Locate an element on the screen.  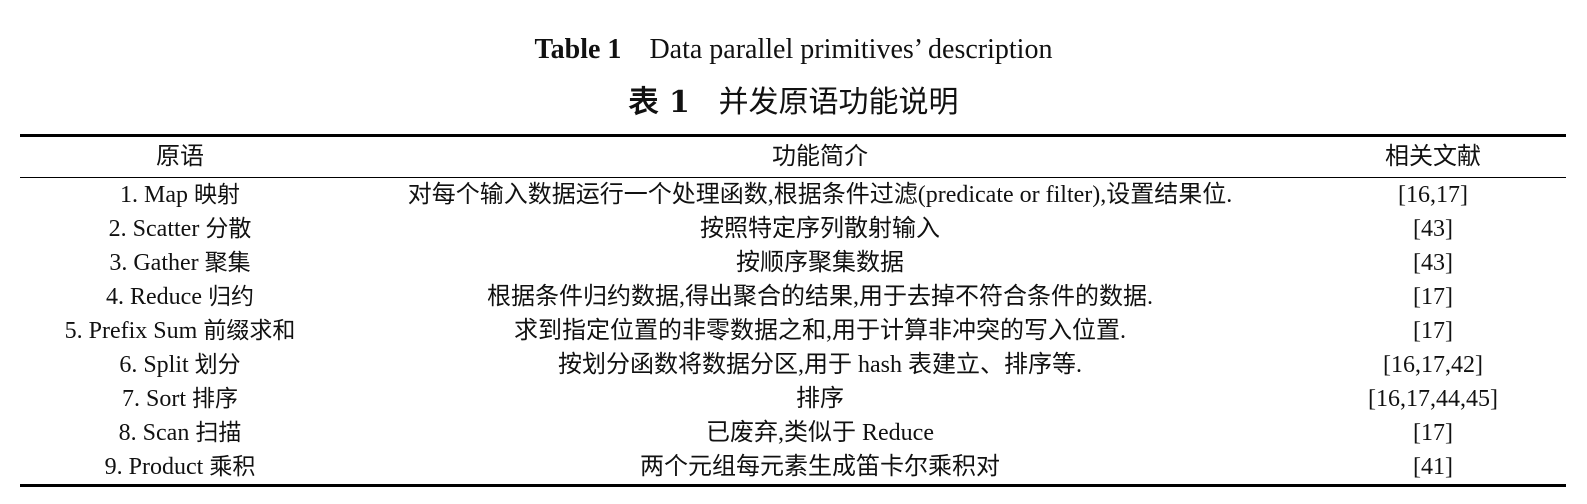
primitive-cell: 9. Product 乘积 is located at coordinates (180, 468).